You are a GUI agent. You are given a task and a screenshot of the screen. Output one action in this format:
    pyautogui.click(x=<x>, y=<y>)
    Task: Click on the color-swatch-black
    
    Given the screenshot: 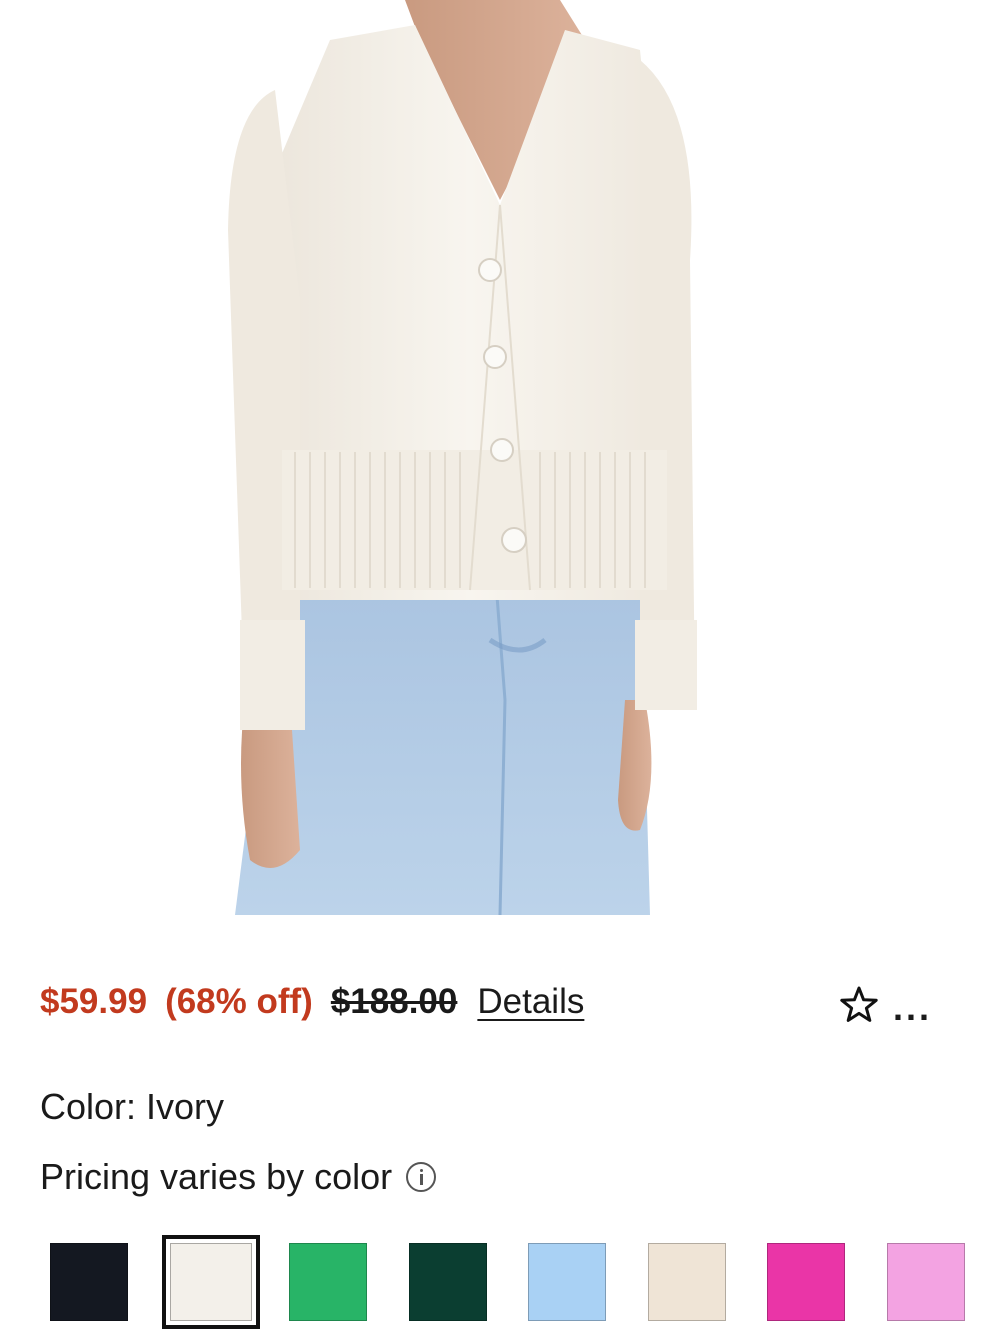 What is the action you would take?
    pyautogui.click(x=89, y=1282)
    